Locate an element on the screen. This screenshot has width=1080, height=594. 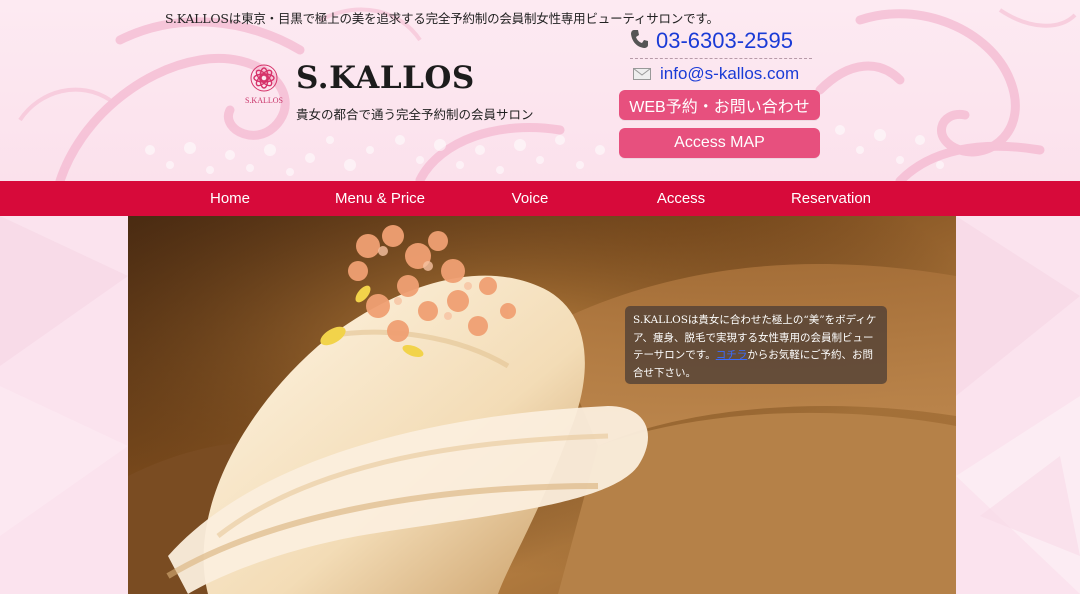
nav-item-access: Access is located at coordinates (681, 198).